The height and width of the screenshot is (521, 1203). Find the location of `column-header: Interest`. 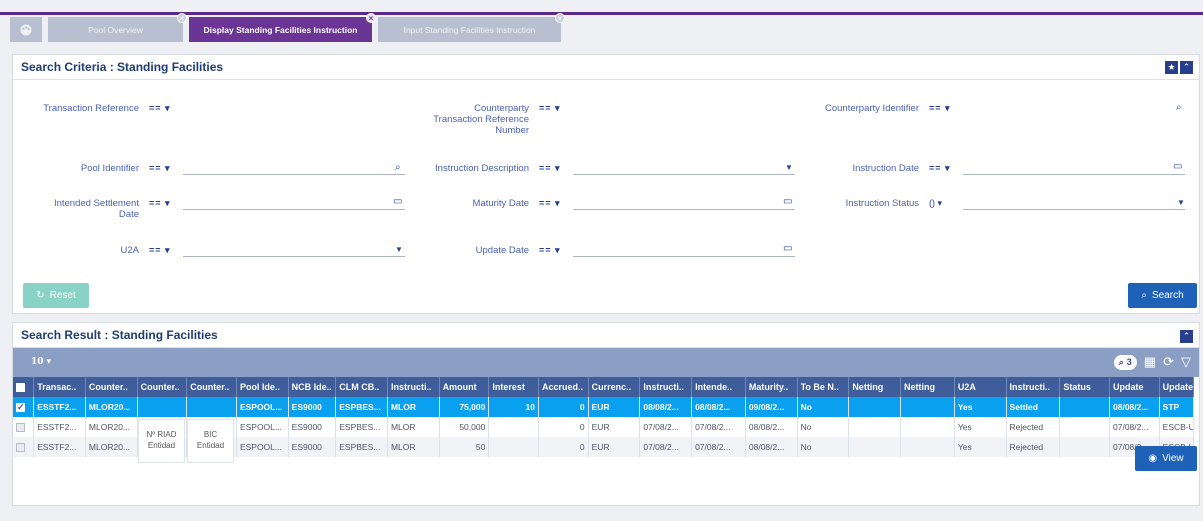

column-header: Interest is located at coordinates (513, 387).